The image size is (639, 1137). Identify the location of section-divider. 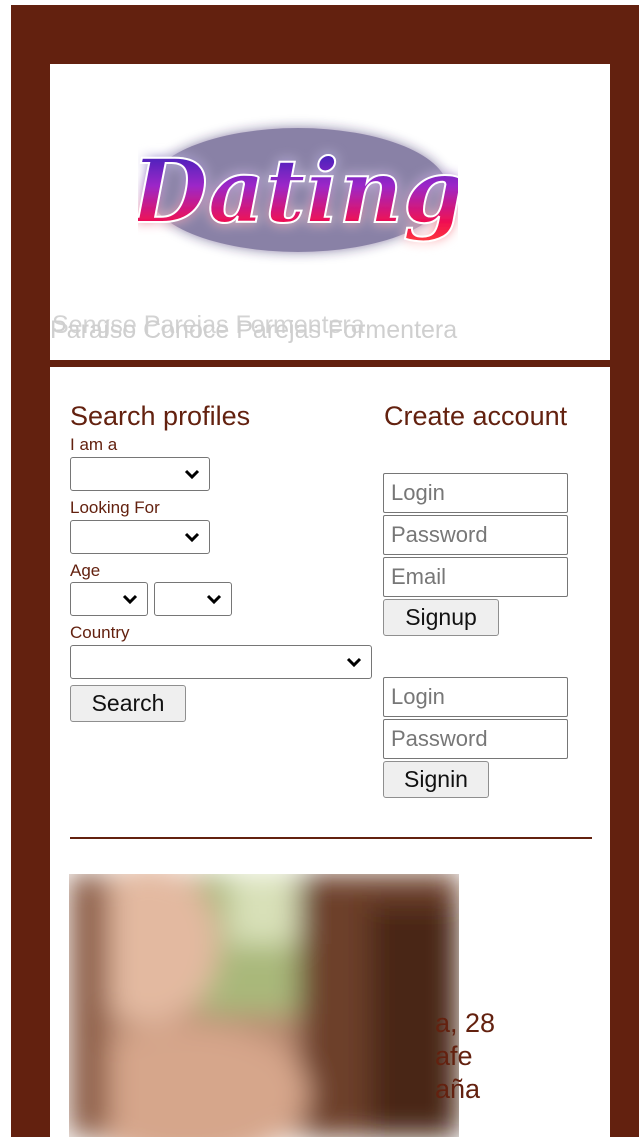
(331, 838).